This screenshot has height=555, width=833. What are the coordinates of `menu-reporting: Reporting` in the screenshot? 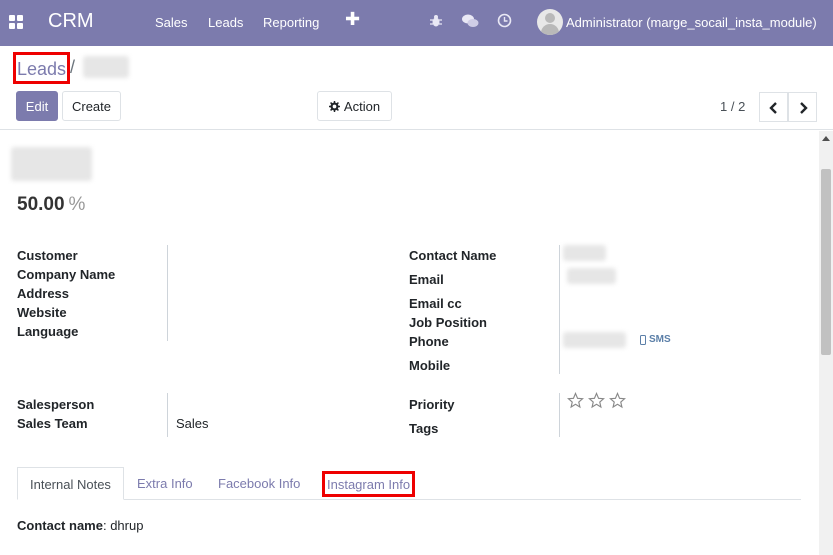 It's located at (291, 22).